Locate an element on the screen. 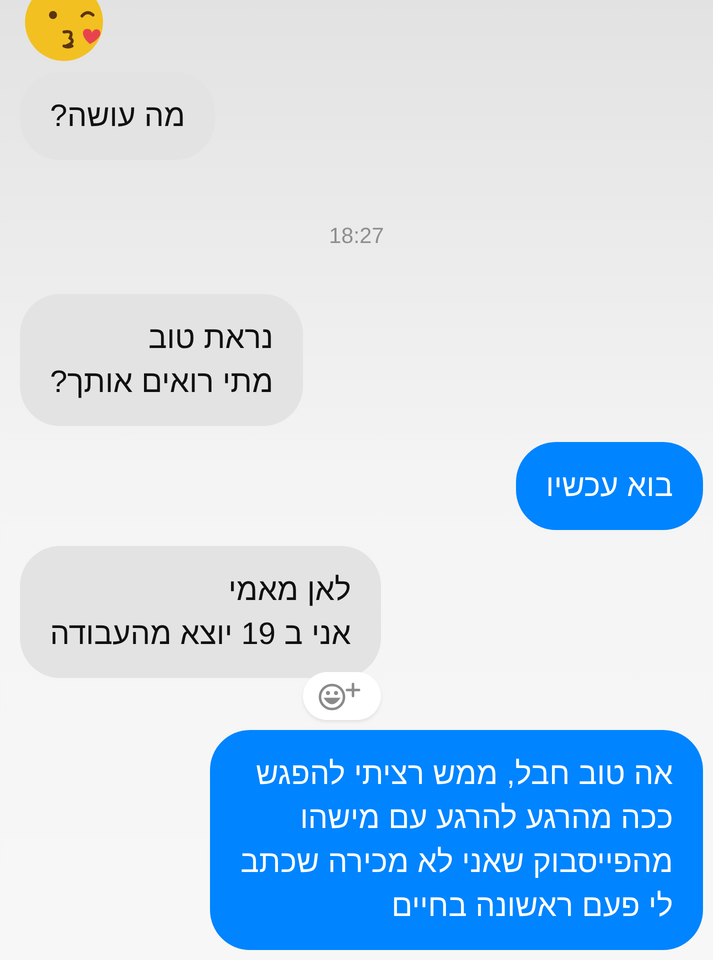 Image resolution: width=713 pixels, height=960 pixels. received-message-bubble: לאן מאמי אני ב 19 יוצא מהעבודה is located at coordinates (201, 612).